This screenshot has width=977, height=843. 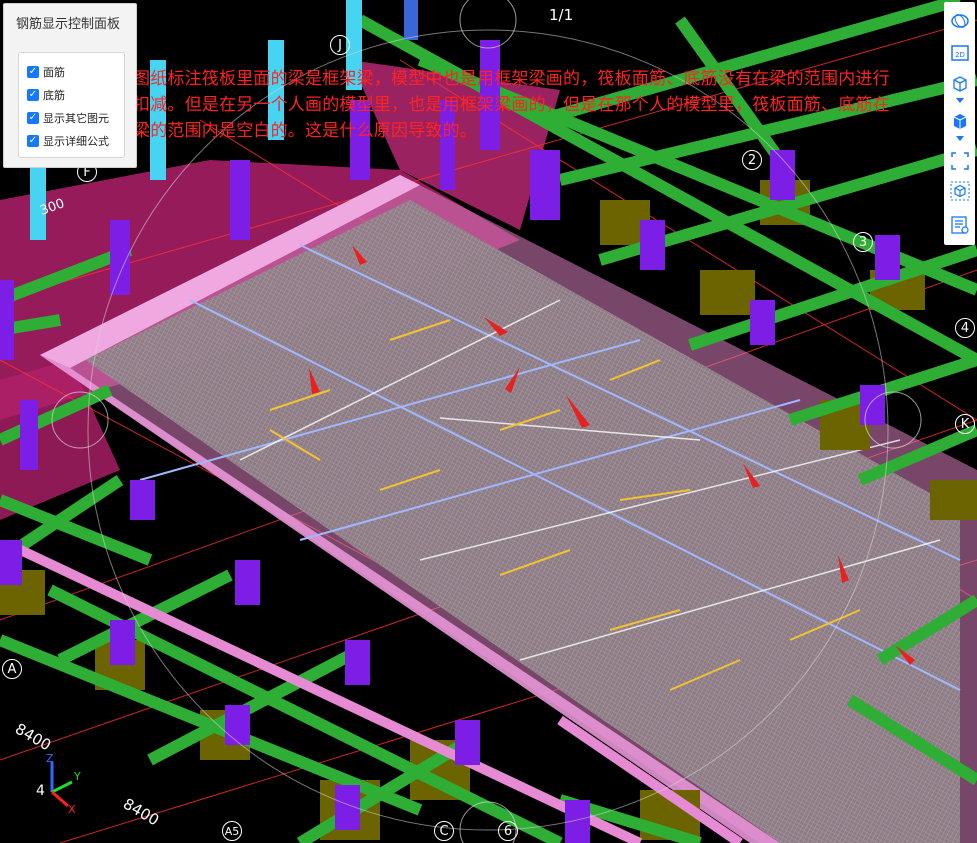 I want to click on orbit-icon, so click(x=959, y=20).